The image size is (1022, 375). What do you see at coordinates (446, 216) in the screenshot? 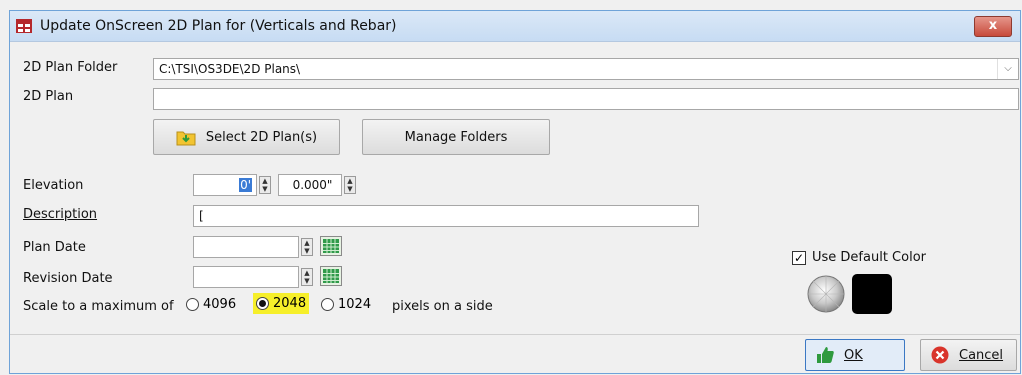
I see `description-input: [` at bounding box center [446, 216].